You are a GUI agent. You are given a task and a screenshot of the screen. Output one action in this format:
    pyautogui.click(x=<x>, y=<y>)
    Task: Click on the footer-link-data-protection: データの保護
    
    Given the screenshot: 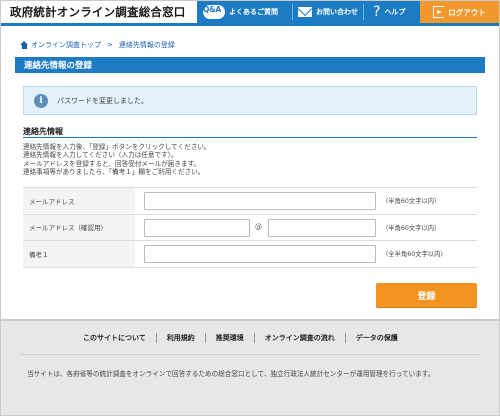 What is the action you would take?
    pyautogui.click(x=377, y=338)
    